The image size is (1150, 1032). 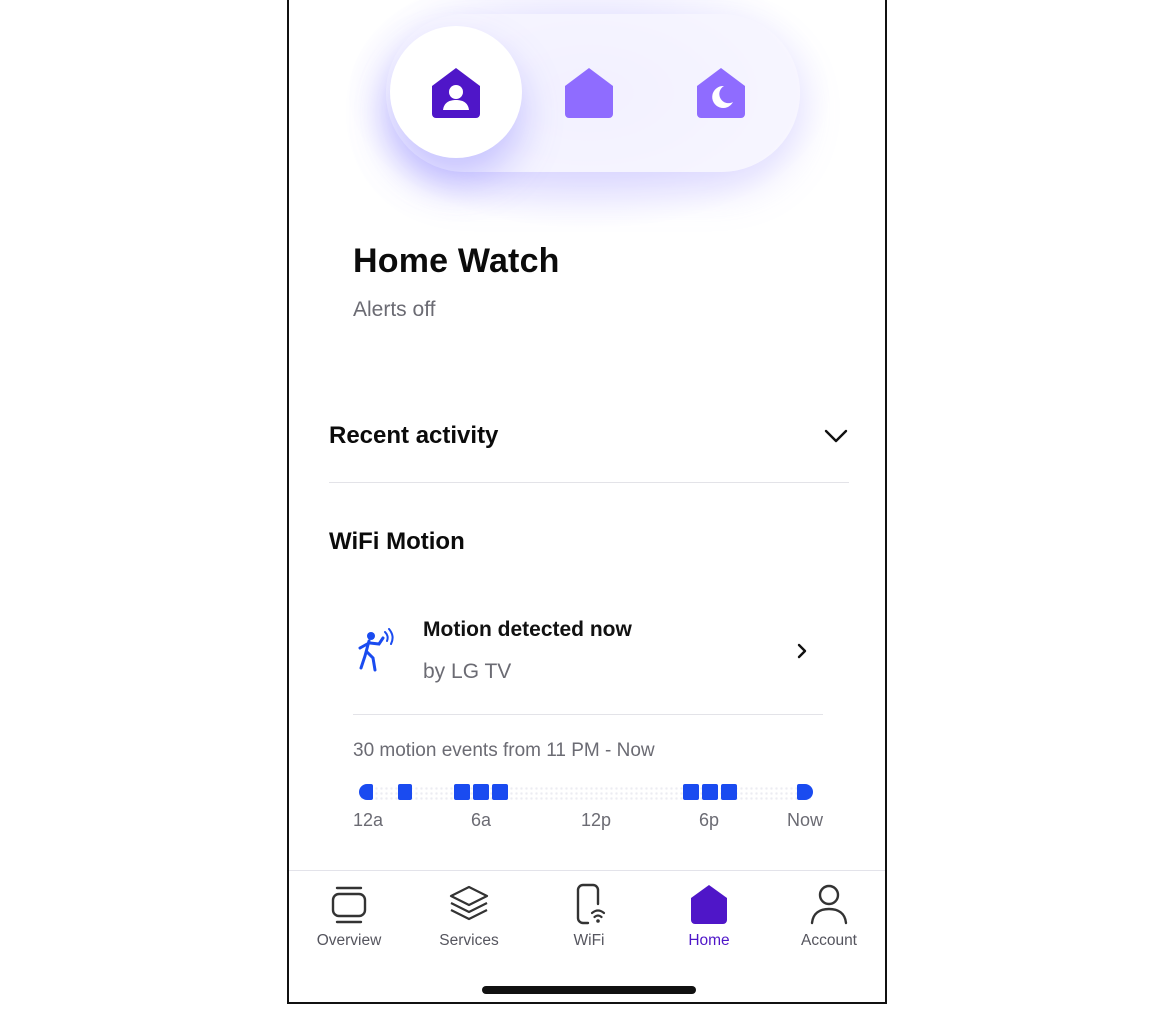 What do you see at coordinates (376, 650) in the screenshot?
I see `person-motion-icon` at bounding box center [376, 650].